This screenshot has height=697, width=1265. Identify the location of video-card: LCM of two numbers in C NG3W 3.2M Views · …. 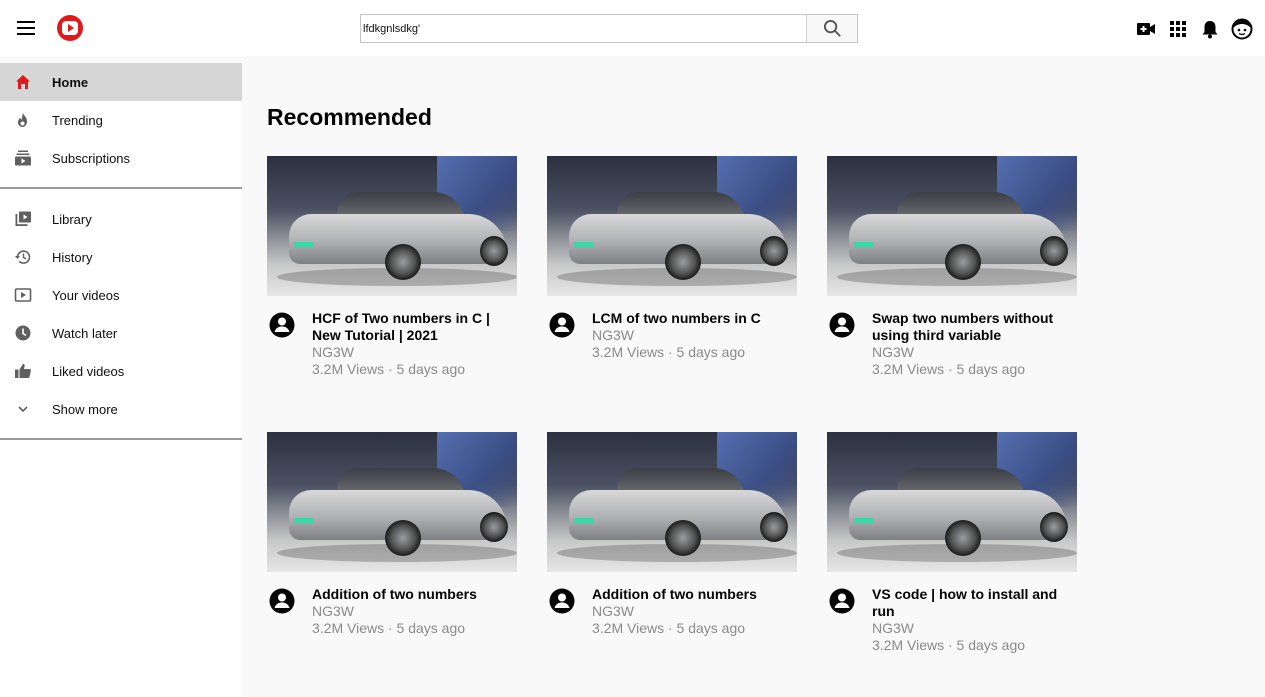
(672, 266).